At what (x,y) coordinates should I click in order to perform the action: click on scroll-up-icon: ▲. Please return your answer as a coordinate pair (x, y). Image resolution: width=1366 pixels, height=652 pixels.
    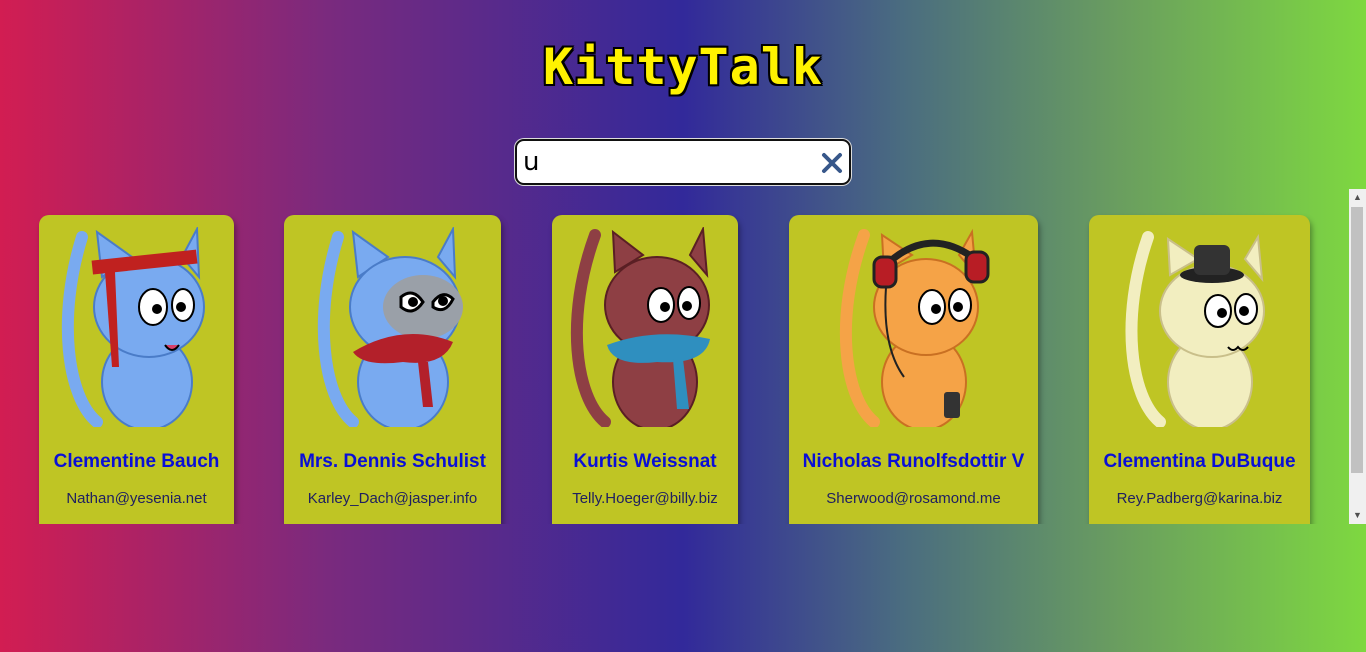
    Looking at the image, I should click on (1357, 197).